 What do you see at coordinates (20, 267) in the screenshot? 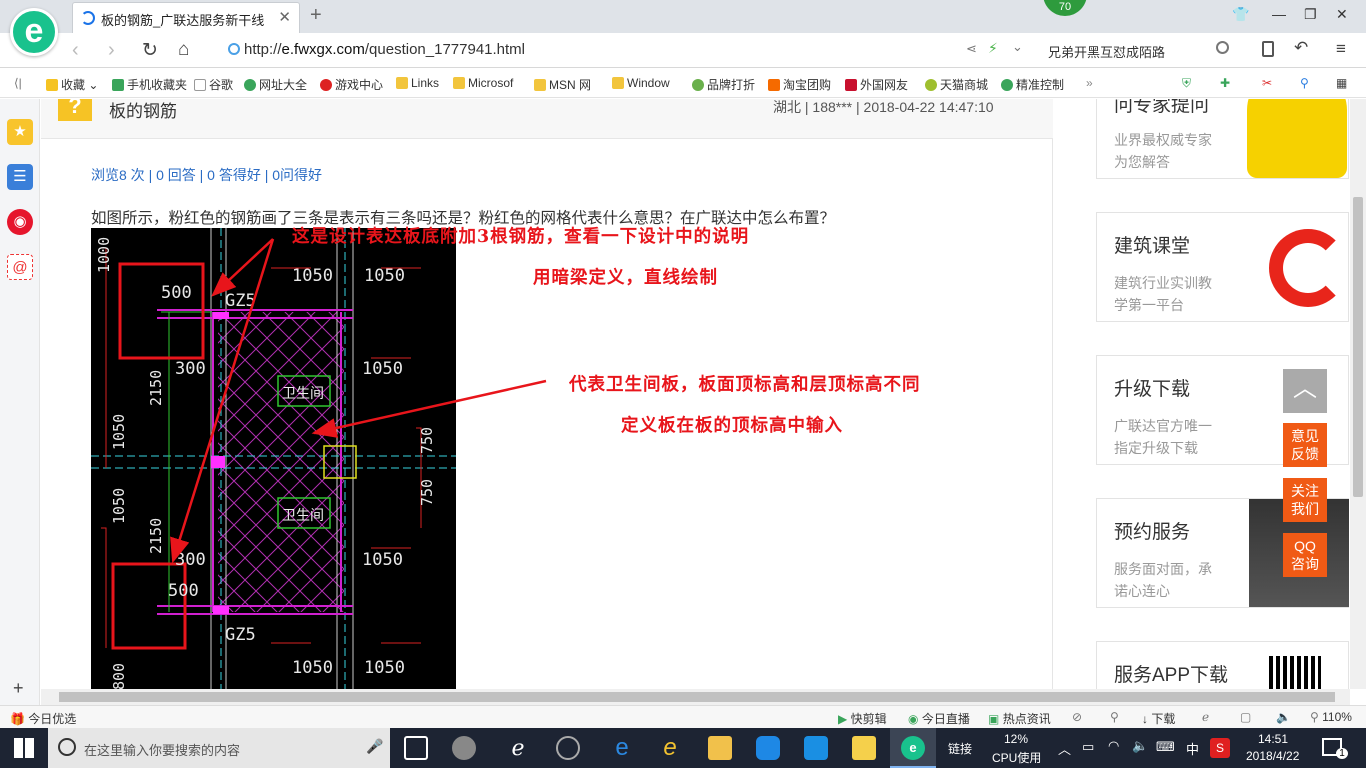
I see `mail-icon: @` at bounding box center [20, 267].